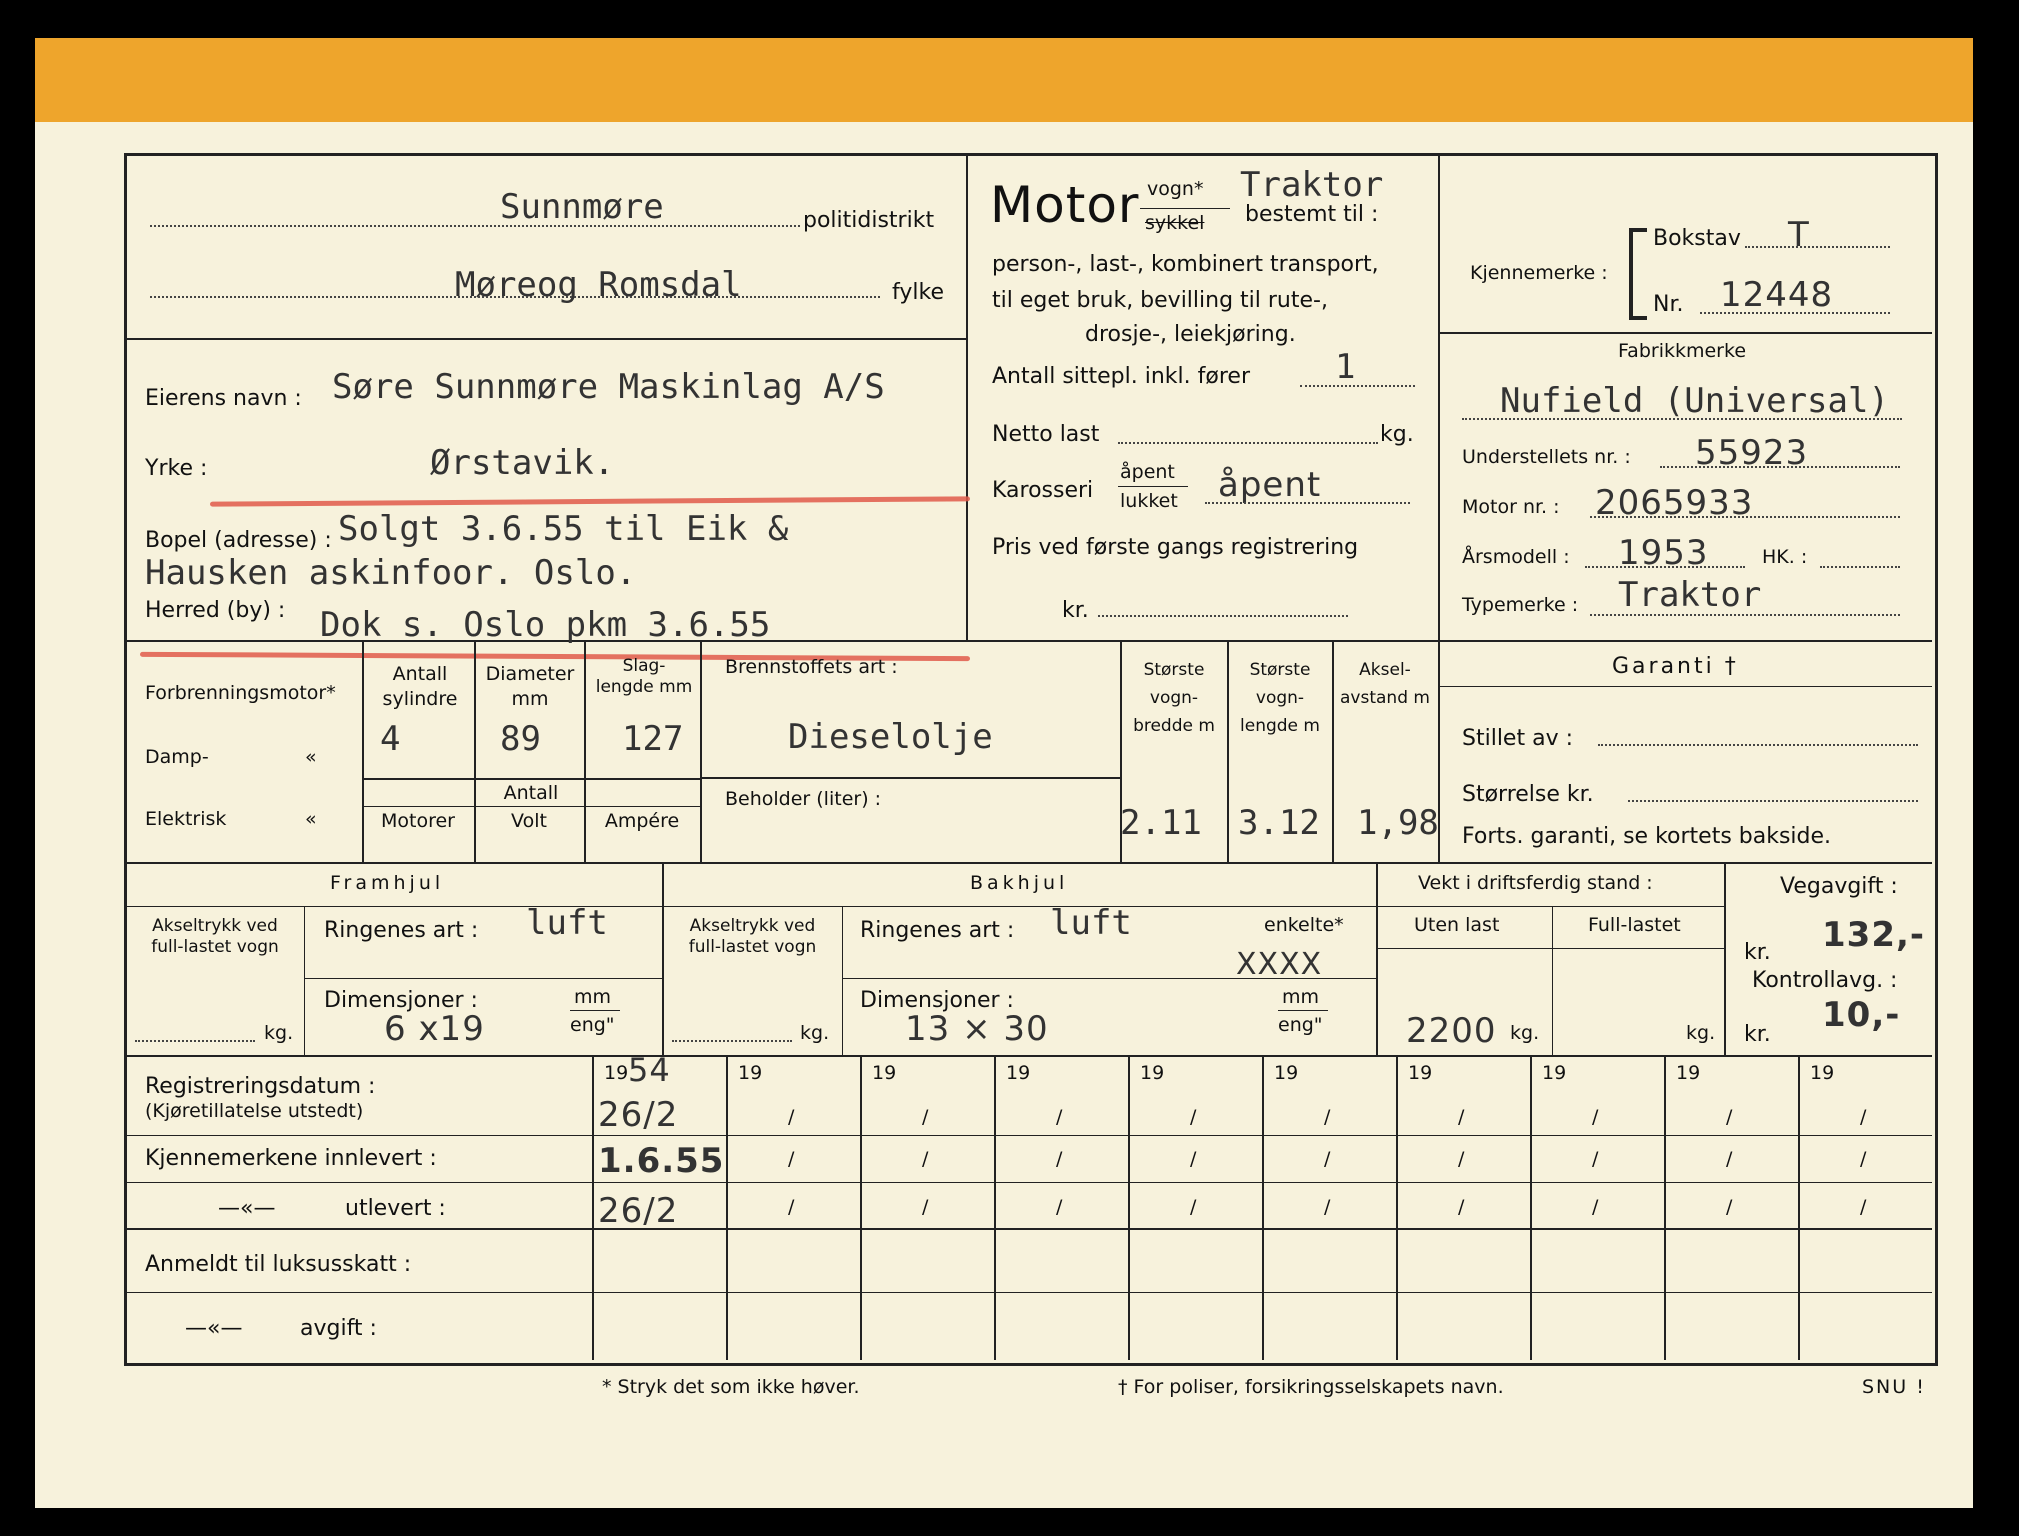 This screenshot has height=1536, width=2019. What do you see at coordinates (391, 573) in the screenshot?
I see `address-value-2: Hausken askinfoor. Oslo.` at bounding box center [391, 573].